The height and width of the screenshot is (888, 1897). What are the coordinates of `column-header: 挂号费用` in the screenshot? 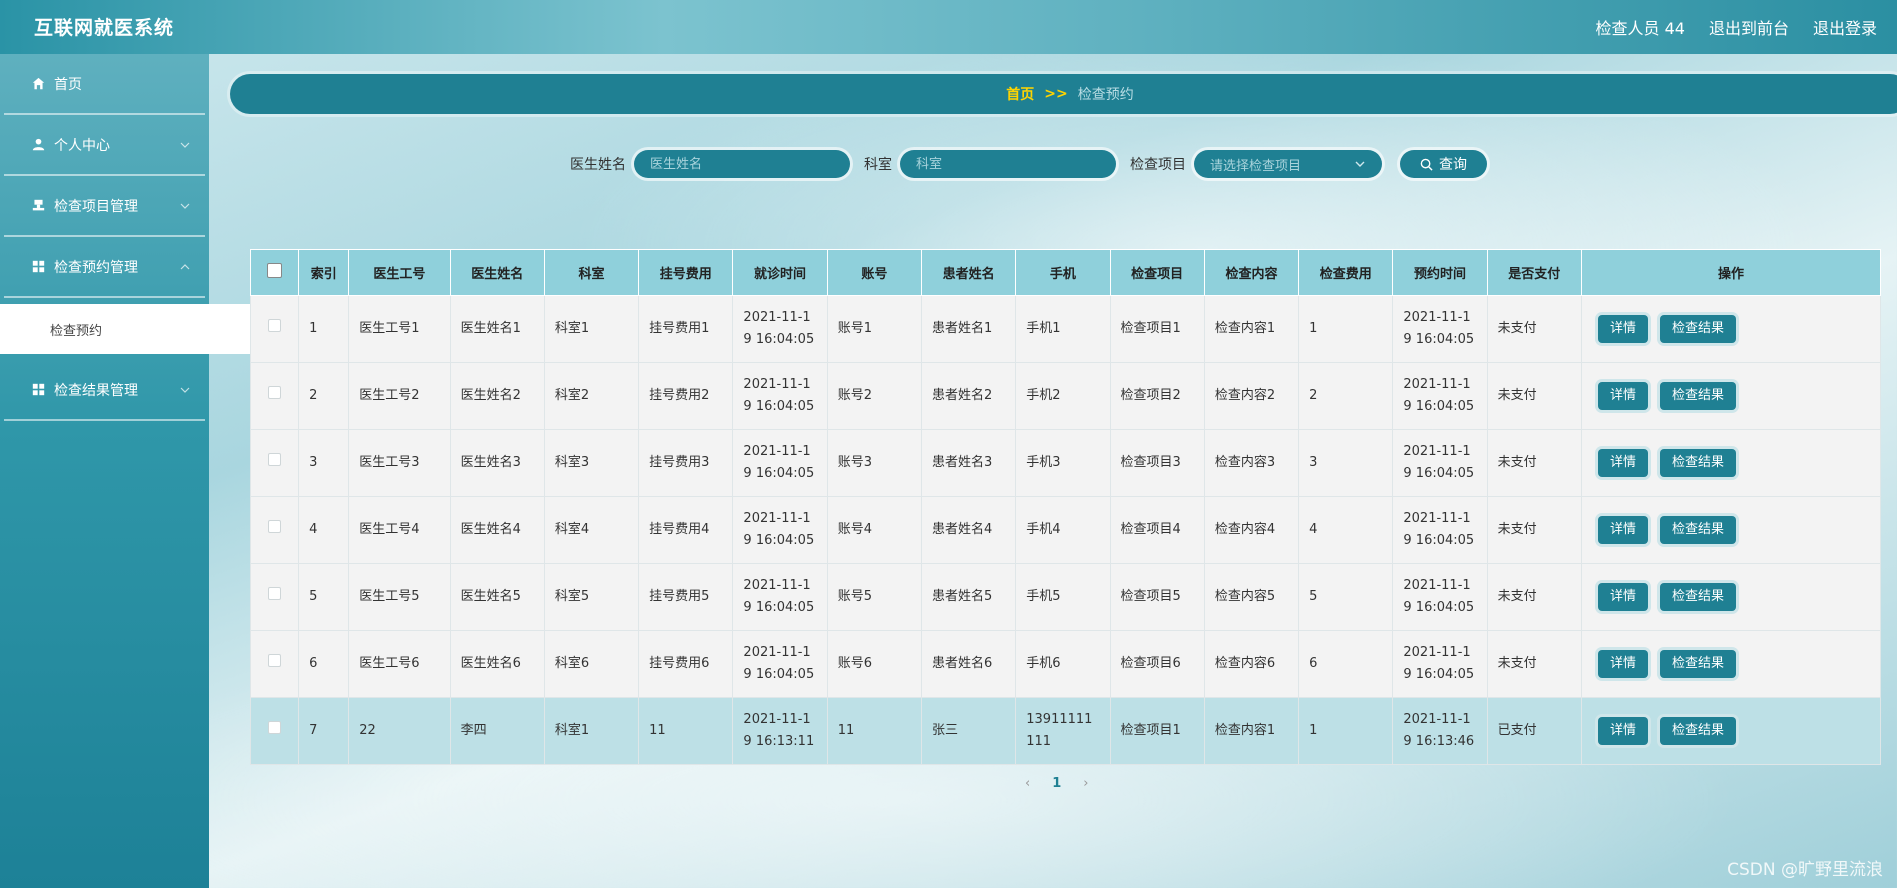 It's located at (686, 272).